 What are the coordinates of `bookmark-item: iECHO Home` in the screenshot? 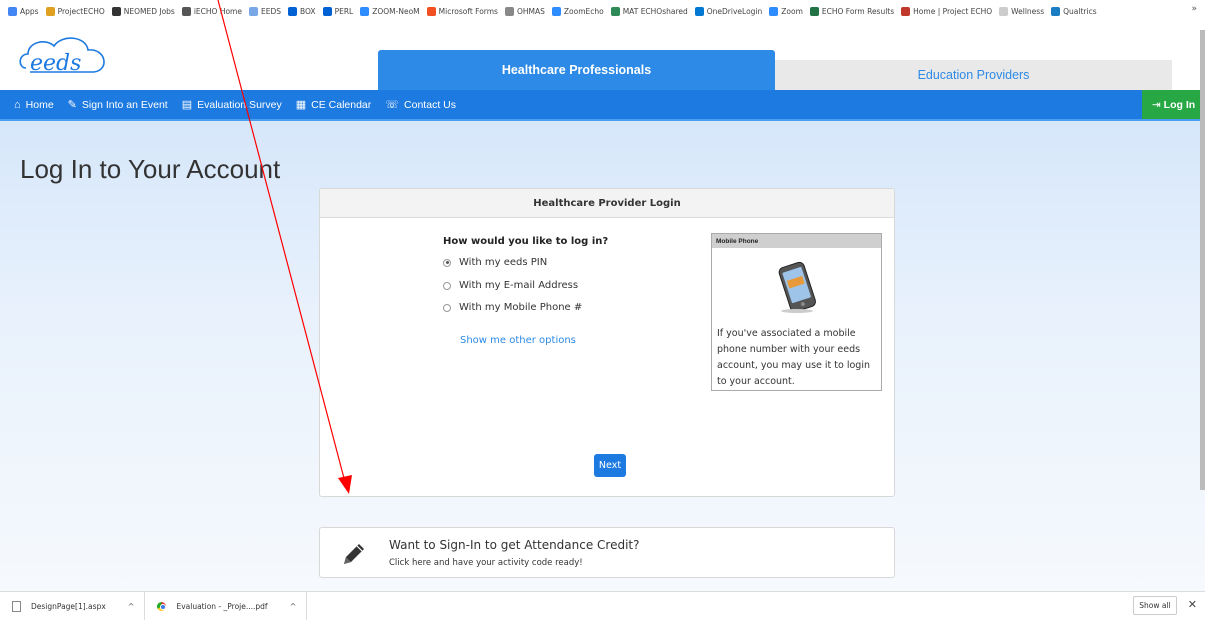 It's located at (211, 11).